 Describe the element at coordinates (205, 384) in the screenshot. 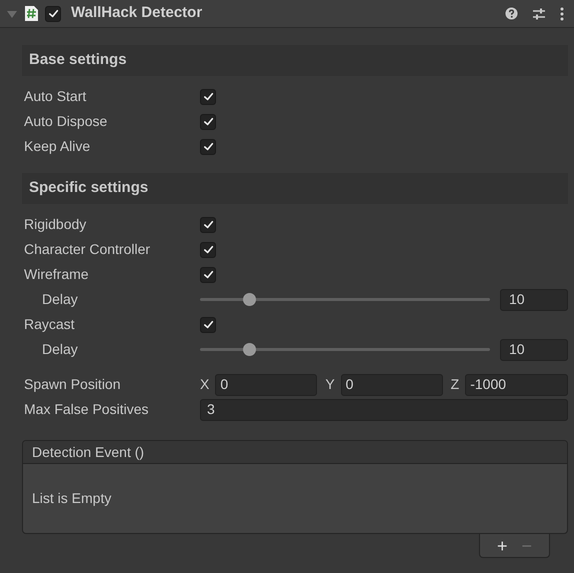

I see `axis-label: X` at that location.